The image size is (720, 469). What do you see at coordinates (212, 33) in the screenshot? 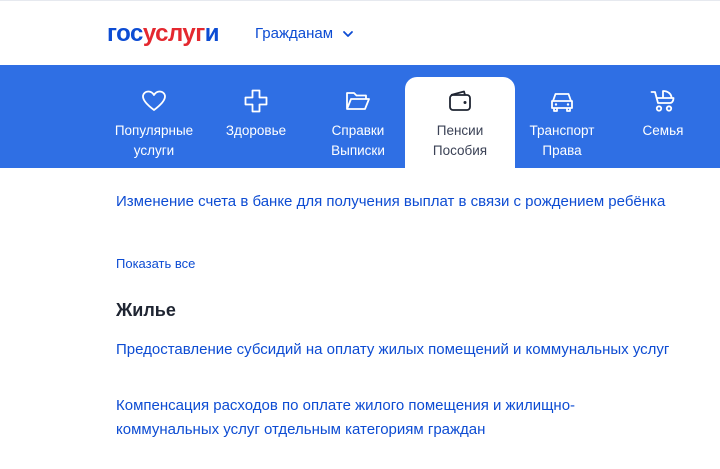
I see `logo-part-u: и` at bounding box center [212, 33].